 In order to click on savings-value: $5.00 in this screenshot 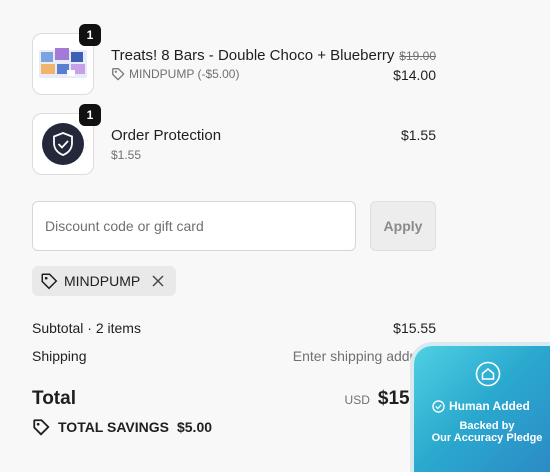, I will do `click(194, 427)`.